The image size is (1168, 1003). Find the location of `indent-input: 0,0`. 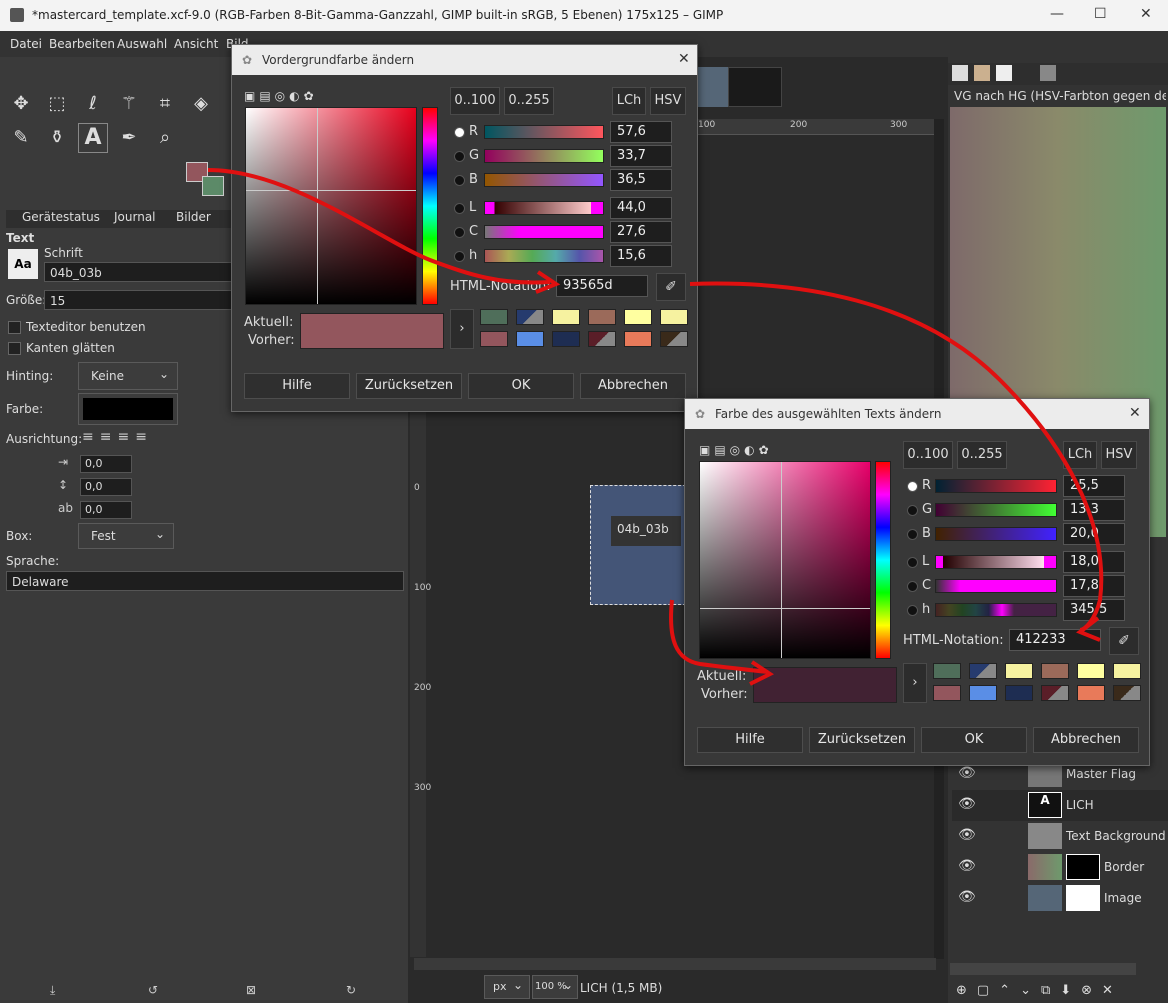

indent-input: 0,0 is located at coordinates (106, 464).